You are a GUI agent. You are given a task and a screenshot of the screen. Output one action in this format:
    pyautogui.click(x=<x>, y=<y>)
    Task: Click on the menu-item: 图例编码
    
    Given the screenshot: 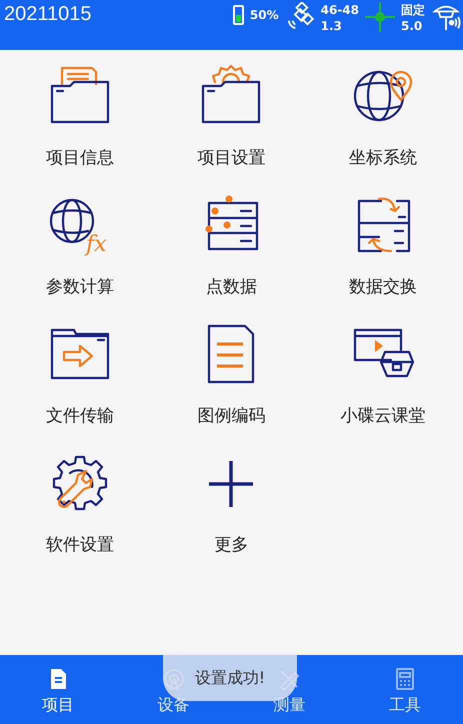 What is the action you would take?
    pyautogui.click(x=232, y=386)
    